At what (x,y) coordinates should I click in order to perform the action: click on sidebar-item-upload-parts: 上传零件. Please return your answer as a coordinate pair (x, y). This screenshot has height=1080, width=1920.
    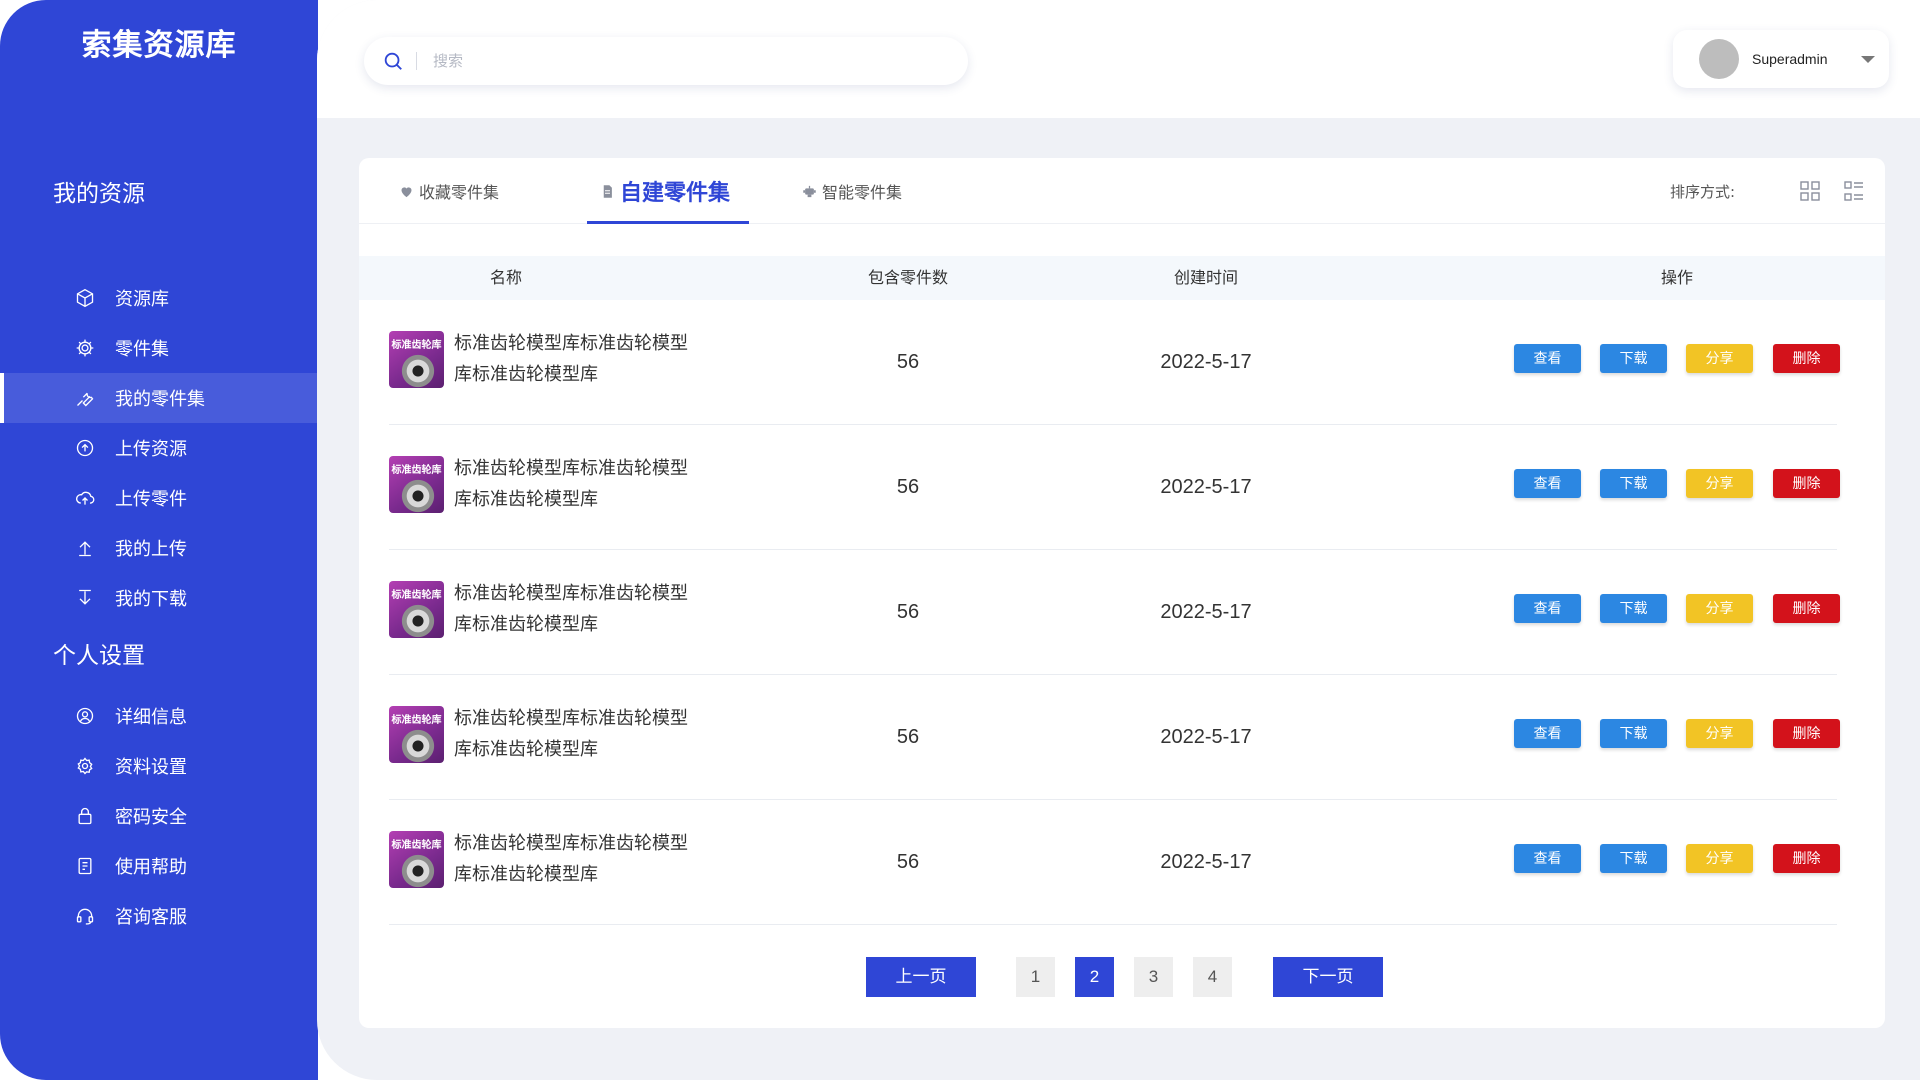
    Looking at the image, I should click on (159, 498).